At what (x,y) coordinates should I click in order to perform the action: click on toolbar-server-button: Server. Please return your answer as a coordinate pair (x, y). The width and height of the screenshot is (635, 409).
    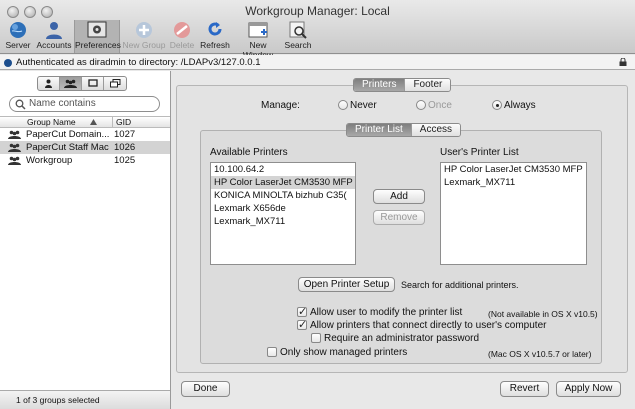
    Looking at the image, I should click on (18, 36).